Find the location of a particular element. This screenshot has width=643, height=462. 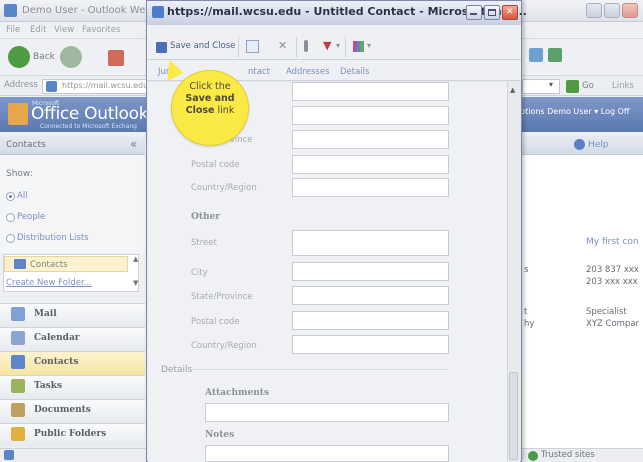

status-ie-icon is located at coordinates (9, 455).